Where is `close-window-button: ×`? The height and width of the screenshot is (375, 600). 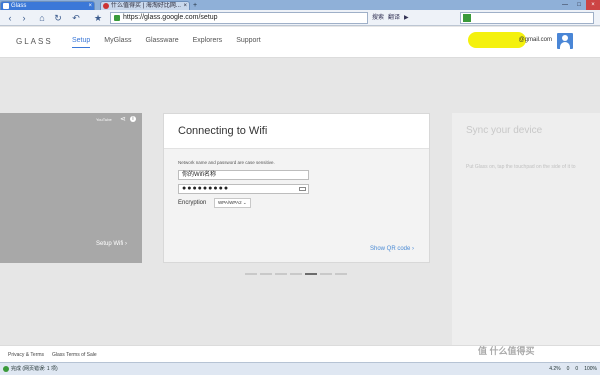
close-window-button: × is located at coordinates (593, 5).